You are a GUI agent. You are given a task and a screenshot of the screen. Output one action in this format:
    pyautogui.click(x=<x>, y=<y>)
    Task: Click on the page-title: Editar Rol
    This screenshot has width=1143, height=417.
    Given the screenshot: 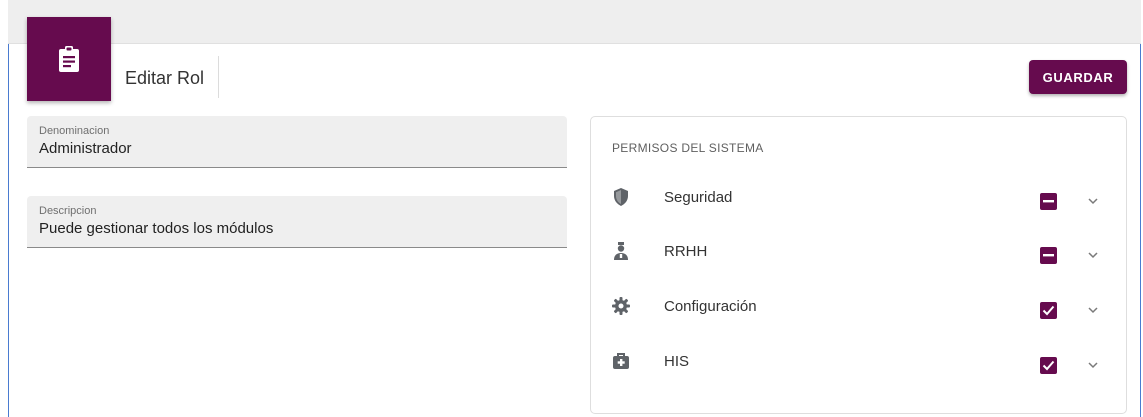 What is the action you would take?
    pyautogui.click(x=165, y=78)
    